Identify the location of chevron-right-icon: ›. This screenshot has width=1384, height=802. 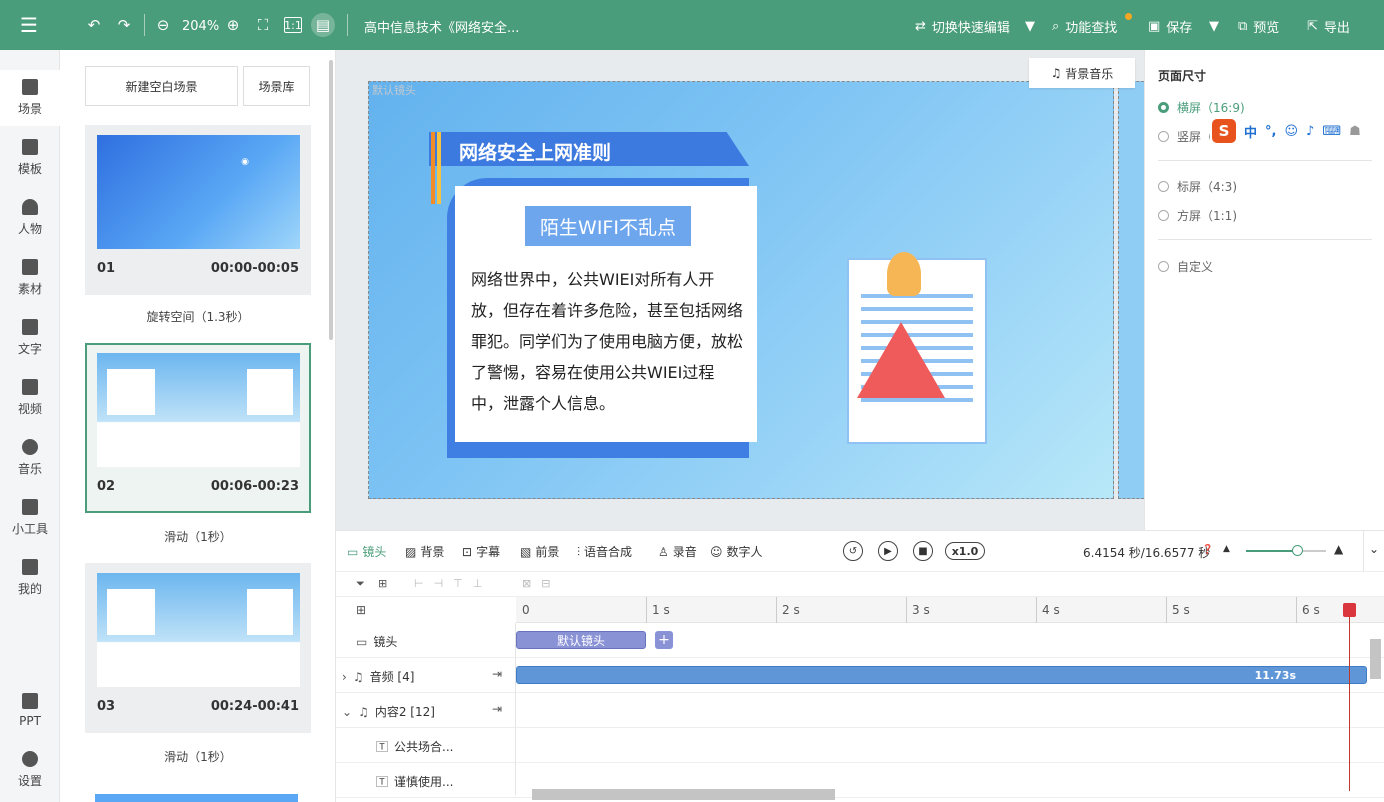
(344, 677).